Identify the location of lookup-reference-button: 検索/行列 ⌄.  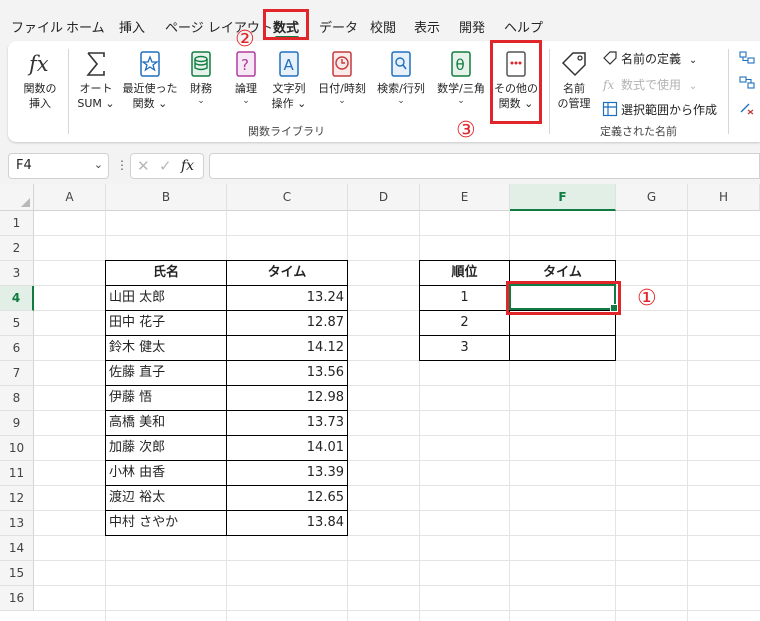
(401, 77).